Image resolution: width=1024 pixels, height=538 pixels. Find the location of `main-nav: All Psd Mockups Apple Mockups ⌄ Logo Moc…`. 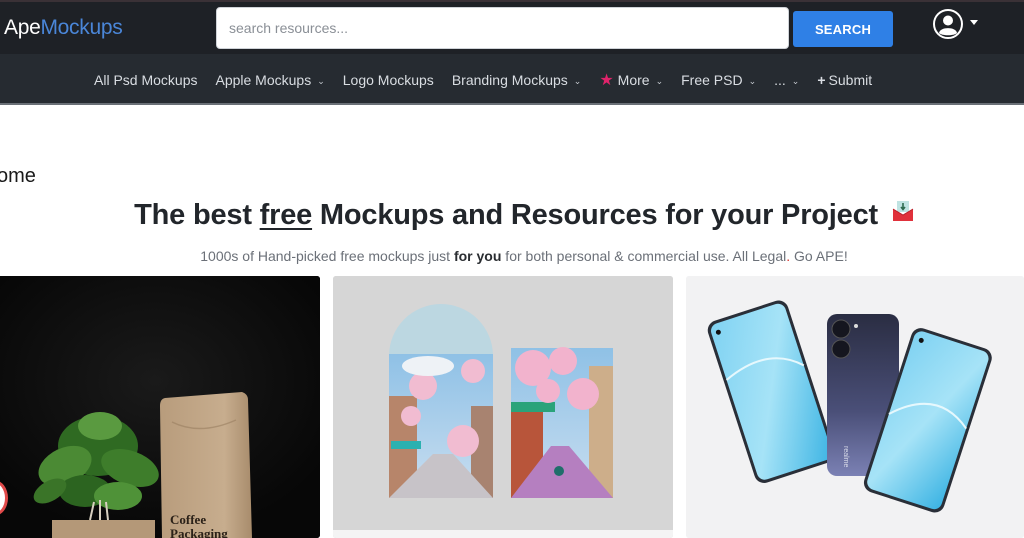

main-nav: All Psd Mockups Apple Mockups ⌄ Logo Moc… is located at coordinates (512, 79).